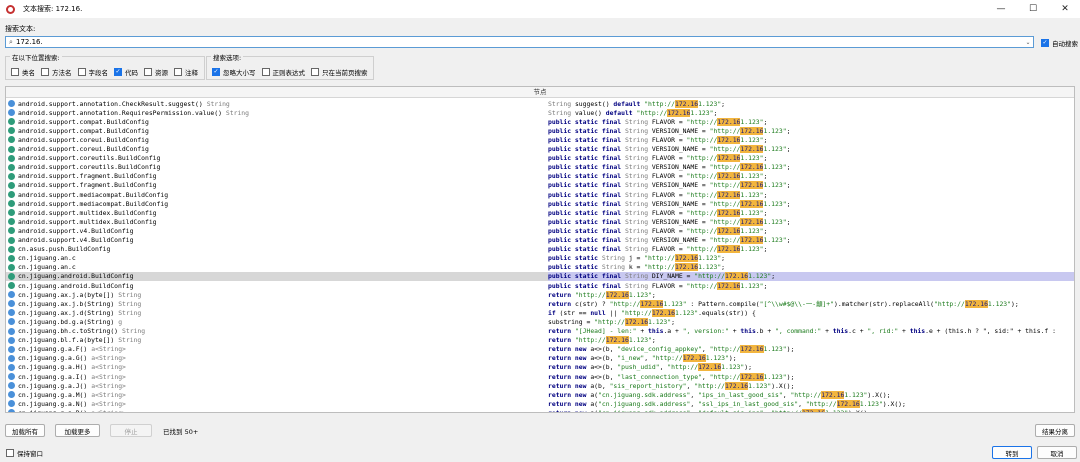 This screenshot has height=462, width=1080. What do you see at coordinates (53, 403) in the screenshot?
I see `result-node-name: cn.jiguang.g.a.N()` at bounding box center [53, 403].